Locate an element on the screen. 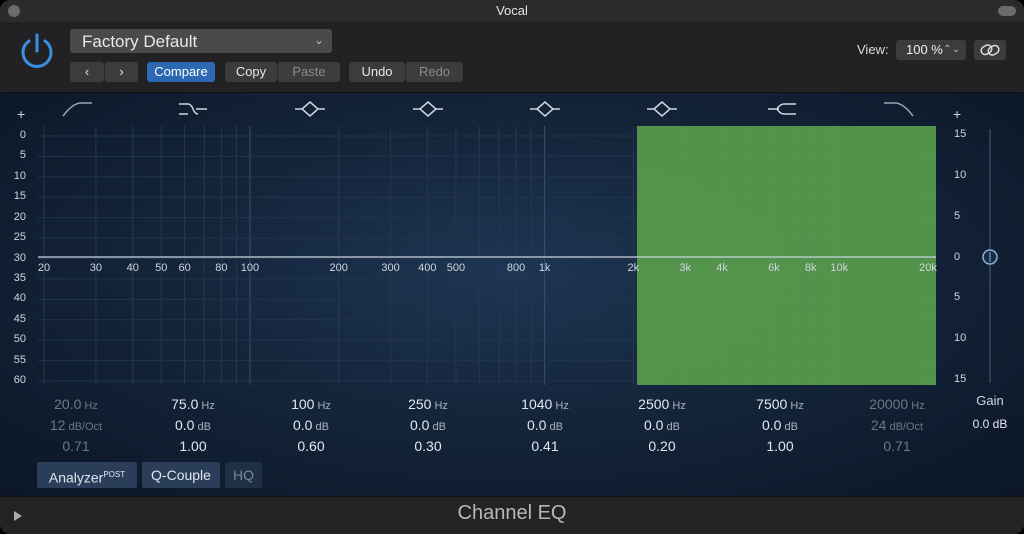  gain-value: 0.0 dB is located at coordinates (990, 424).